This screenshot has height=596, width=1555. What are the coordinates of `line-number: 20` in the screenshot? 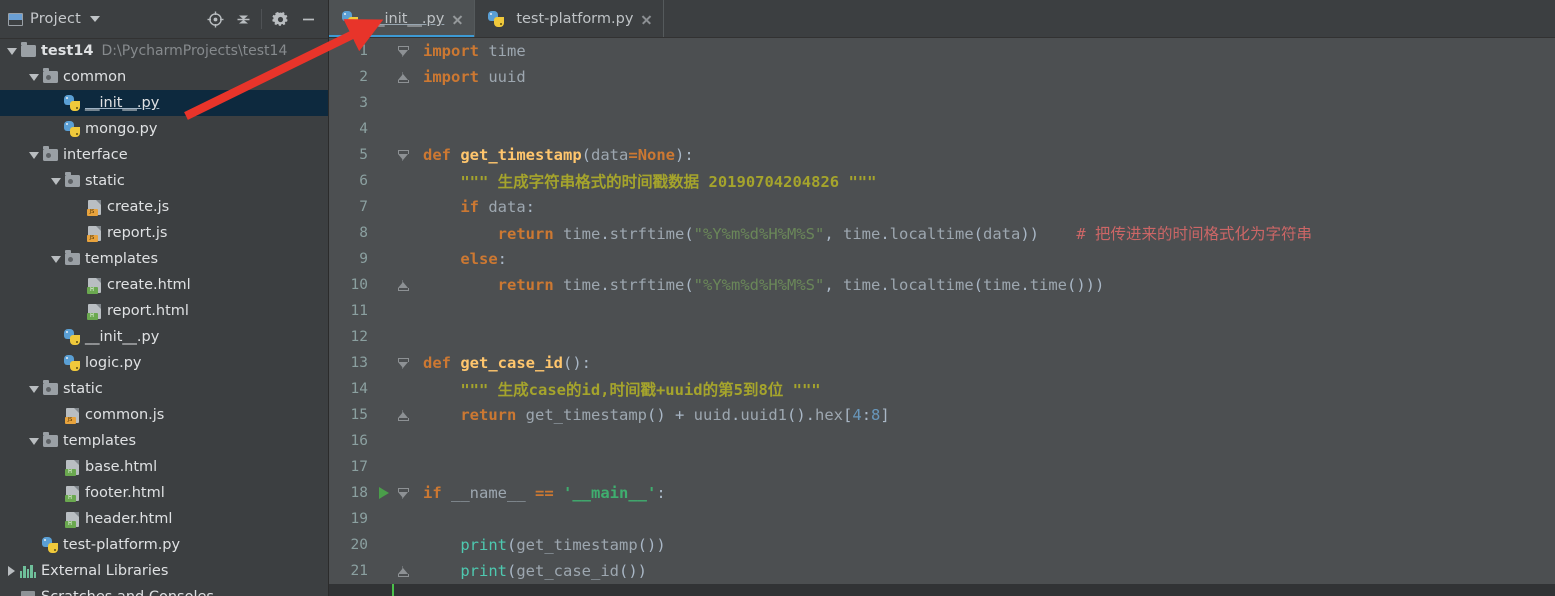 It's located at (359, 545).